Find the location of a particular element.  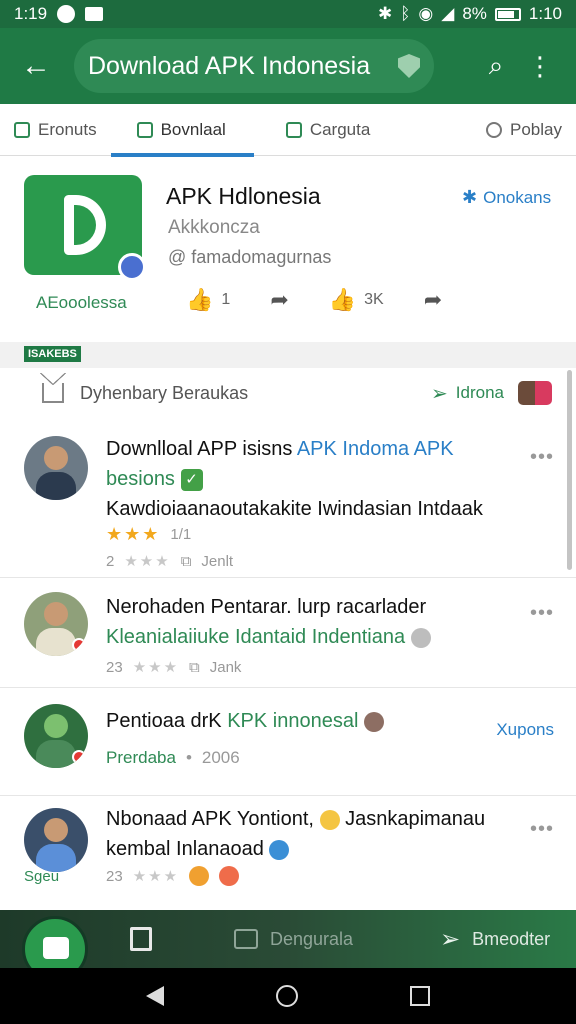

tab-bar: Eronuts Bovnlaal Carguta Poblay is located at coordinates (288, 130).